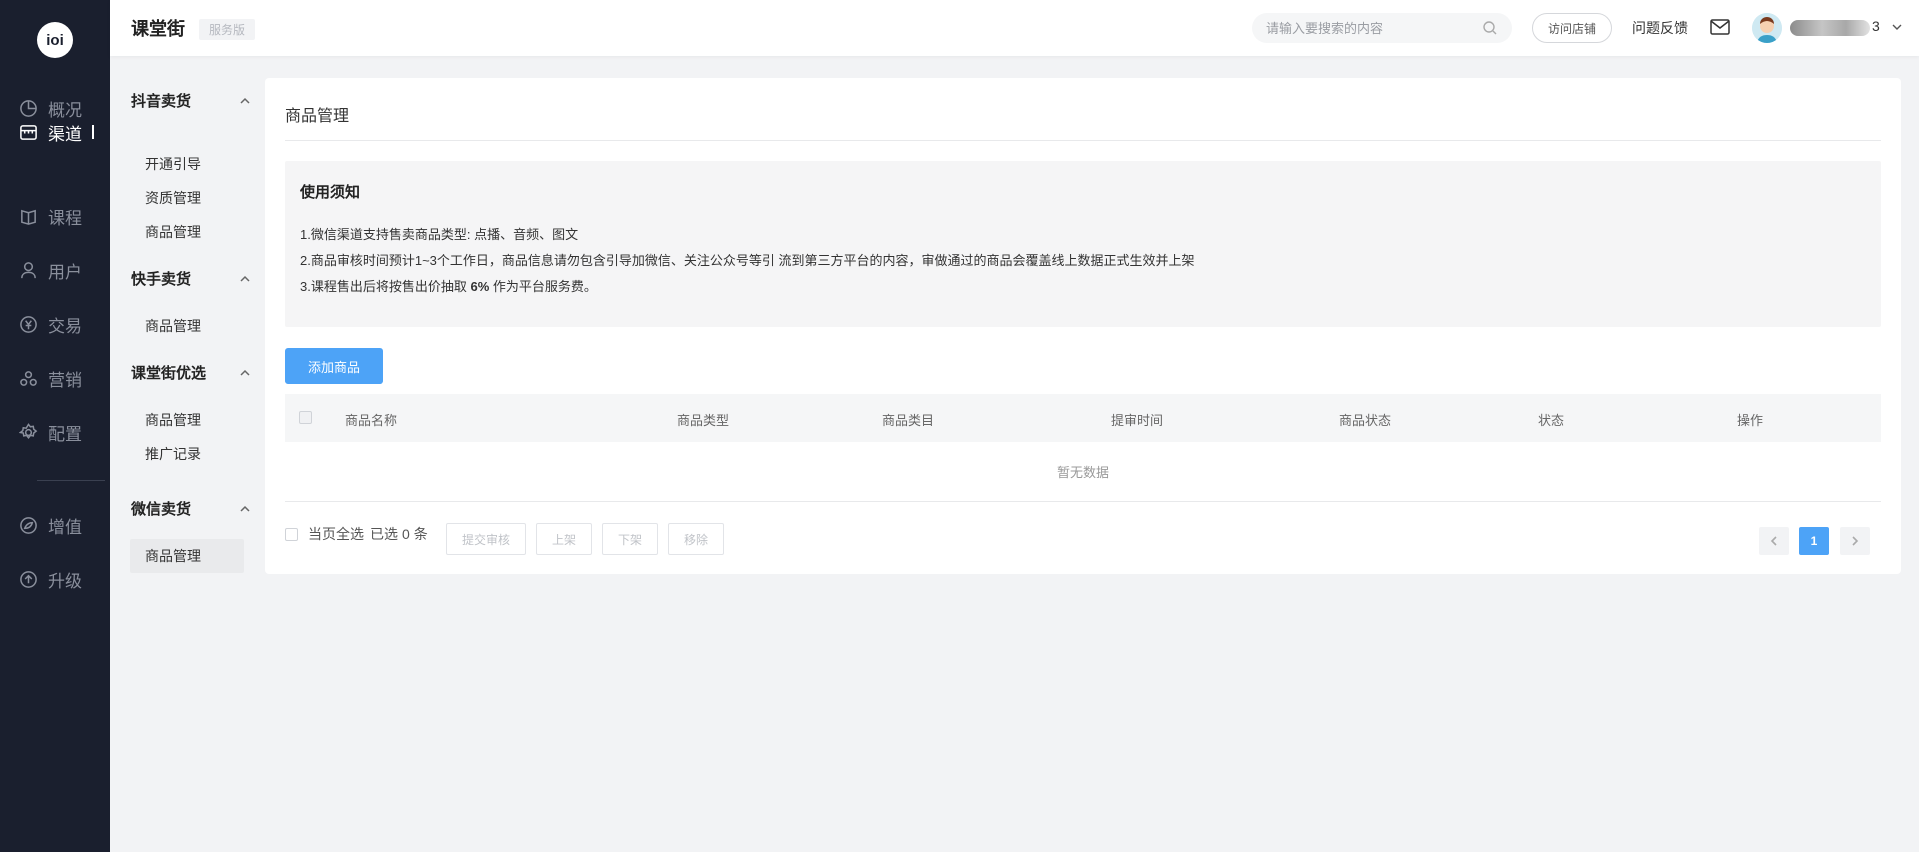  I want to click on brand-tag: 服务版, so click(227, 29).